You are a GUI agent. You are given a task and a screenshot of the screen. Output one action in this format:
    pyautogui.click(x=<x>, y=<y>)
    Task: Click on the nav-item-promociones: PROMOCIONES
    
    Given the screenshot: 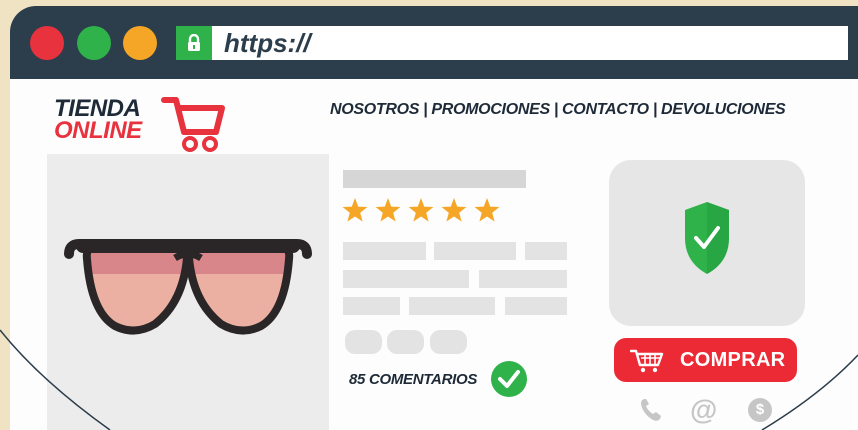 What is the action you would take?
    pyautogui.click(x=490, y=109)
    